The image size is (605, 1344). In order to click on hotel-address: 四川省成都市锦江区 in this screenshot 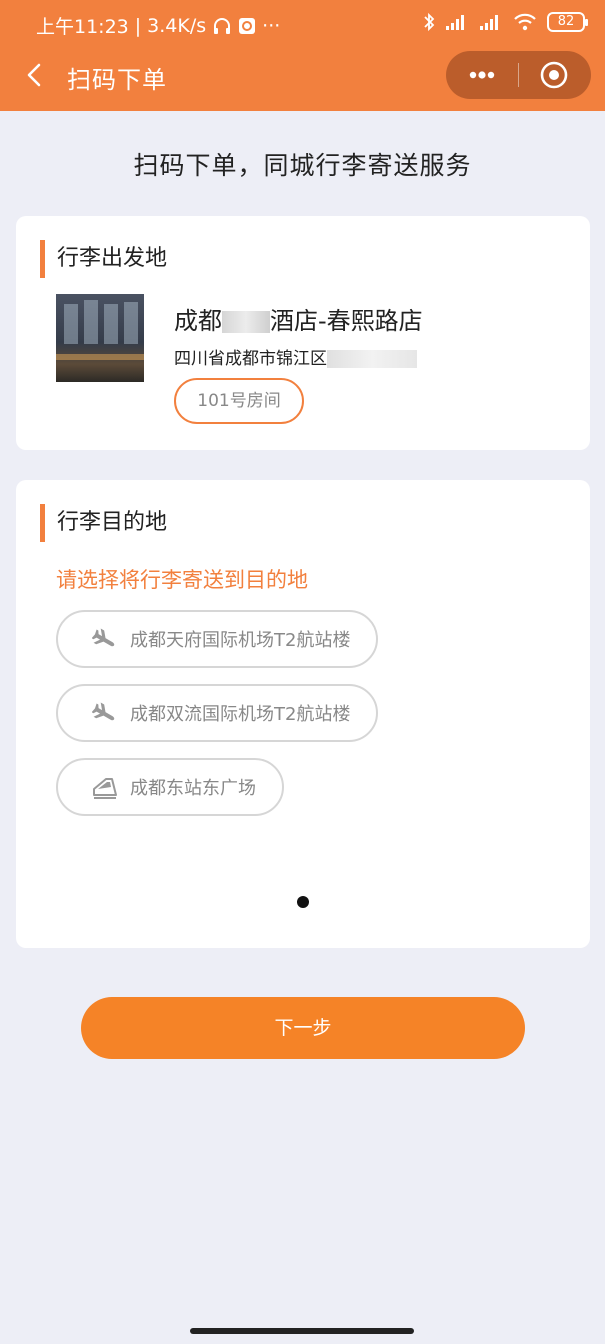, I will do `click(295, 356)`.